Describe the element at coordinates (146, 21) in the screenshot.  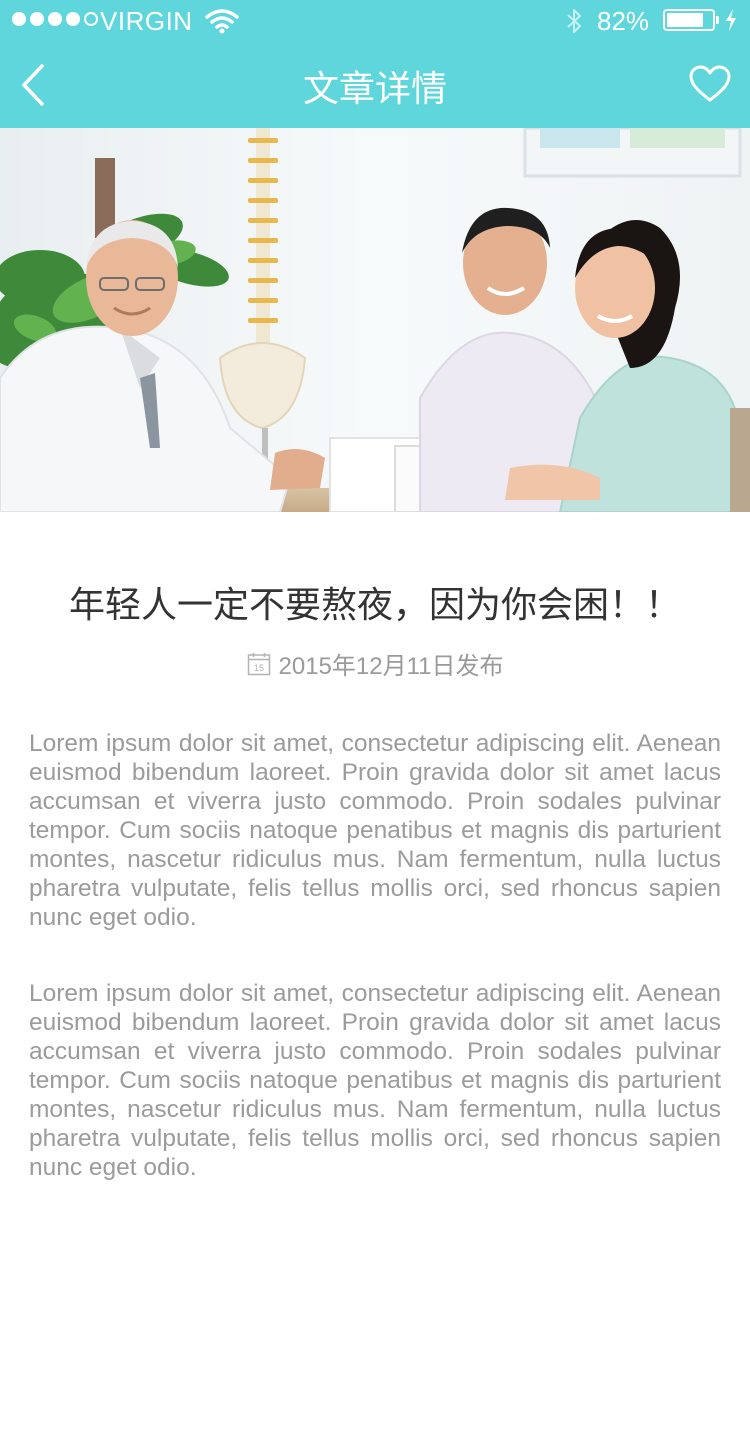
I see `carrier-label: VIRGIN` at that location.